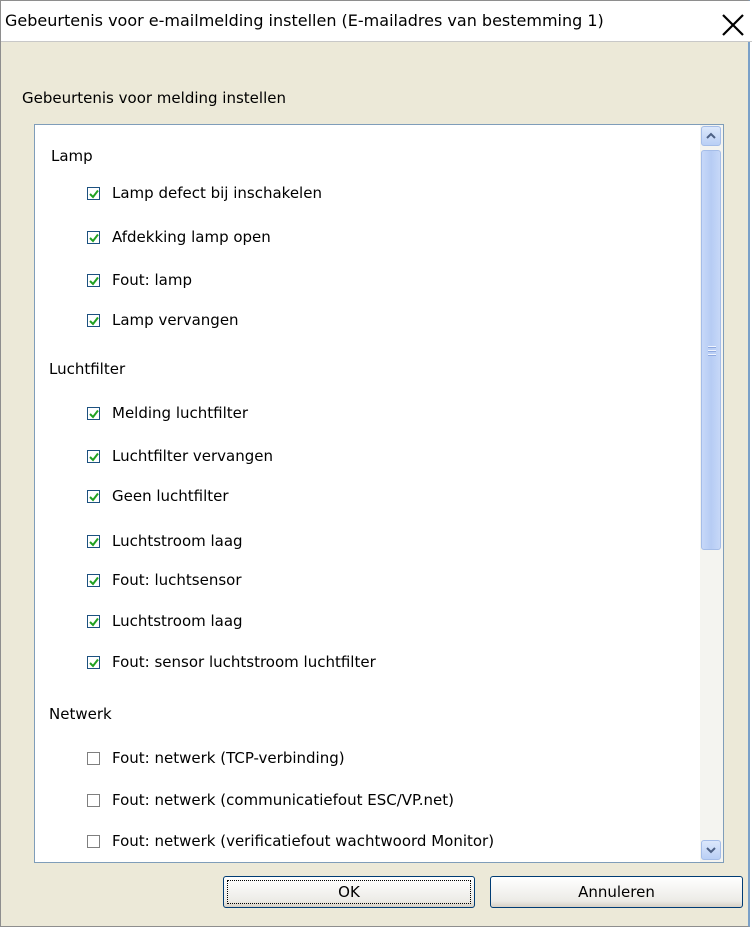 The width and height of the screenshot is (753, 929). I want to click on checkbox-label: Afdekking lamp open, so click(191, 237).